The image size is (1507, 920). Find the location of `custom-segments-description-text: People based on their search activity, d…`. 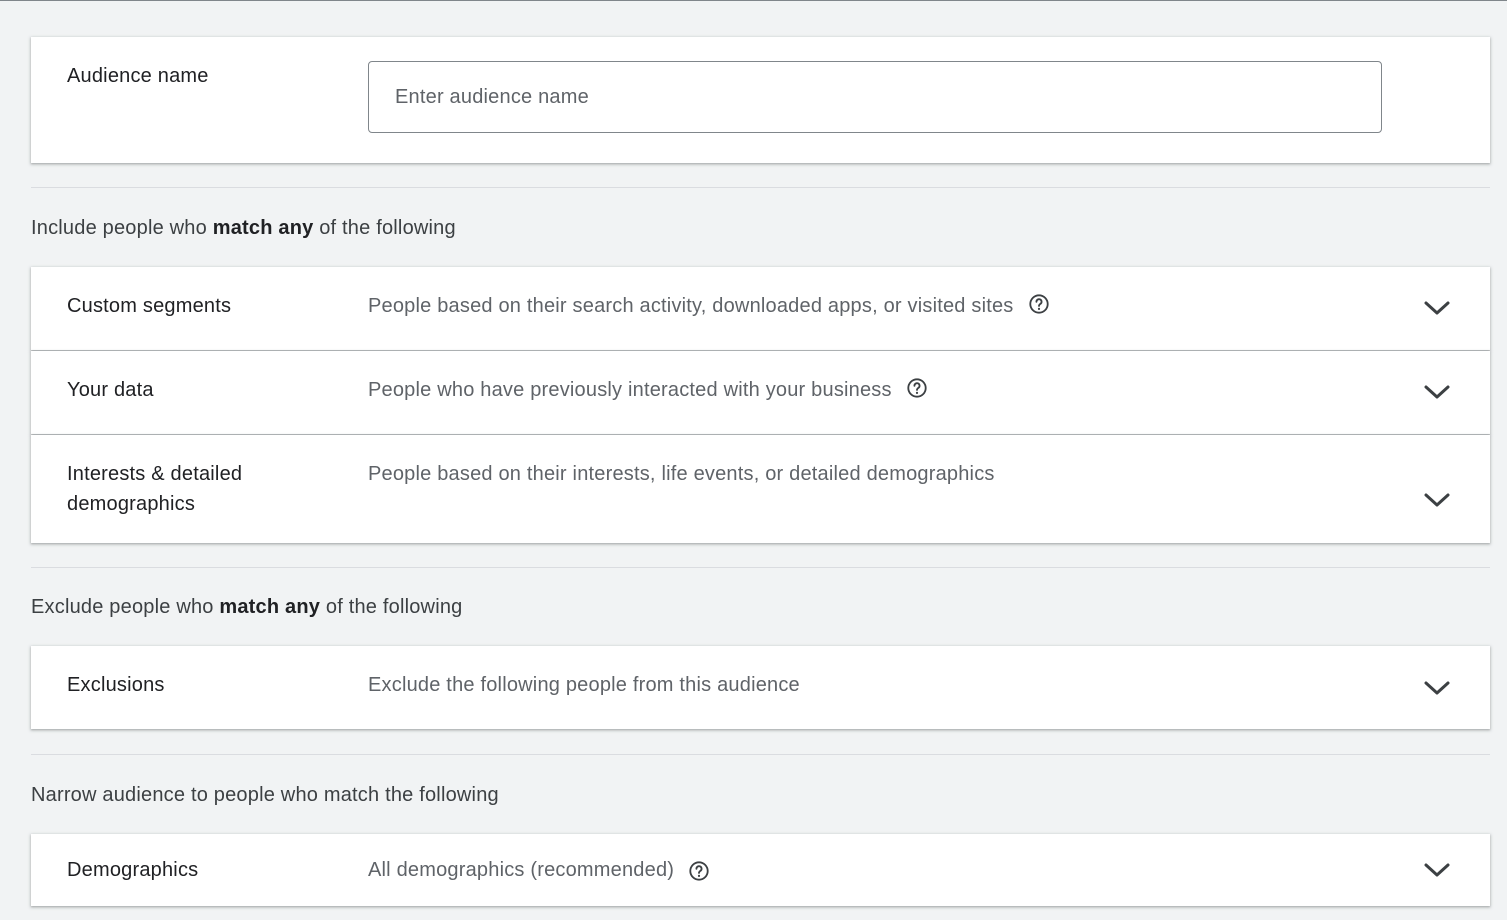

custom-segments-description-text: People based on their search activity, d… is located at coordinates (691, 306).